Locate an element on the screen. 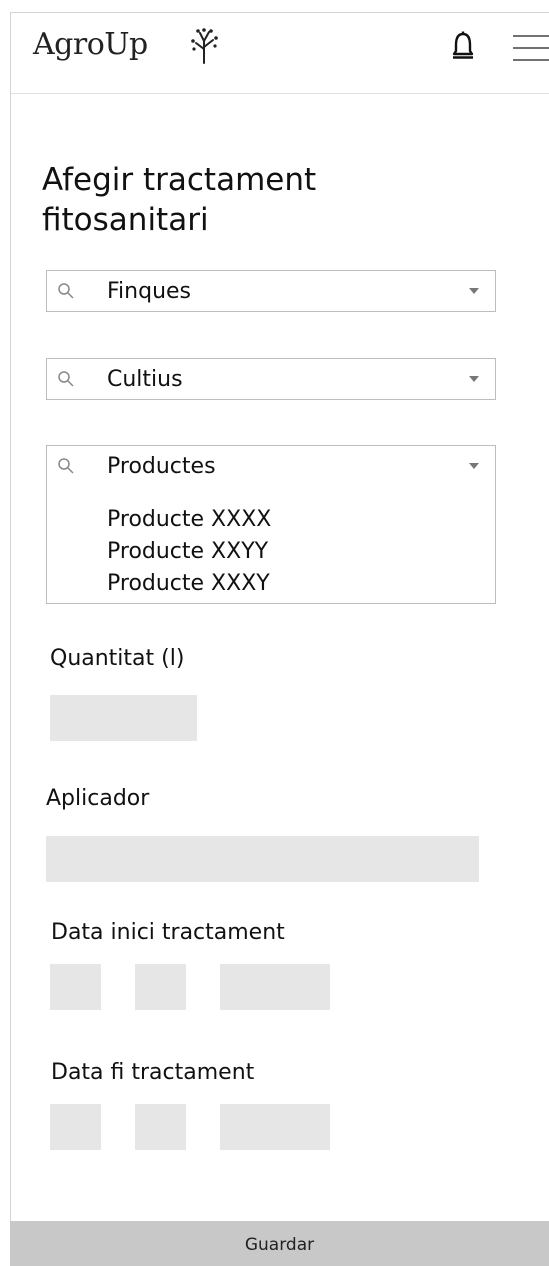  tree-sprout-icon is located at coordinates (204, 46).